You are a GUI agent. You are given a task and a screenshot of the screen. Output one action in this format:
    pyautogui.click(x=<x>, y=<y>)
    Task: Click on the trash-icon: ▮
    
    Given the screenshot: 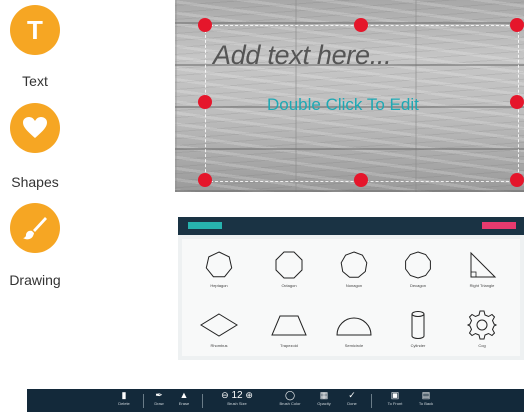 What is the action you would take?
    pyautogui.click(x=124, y=395)
    